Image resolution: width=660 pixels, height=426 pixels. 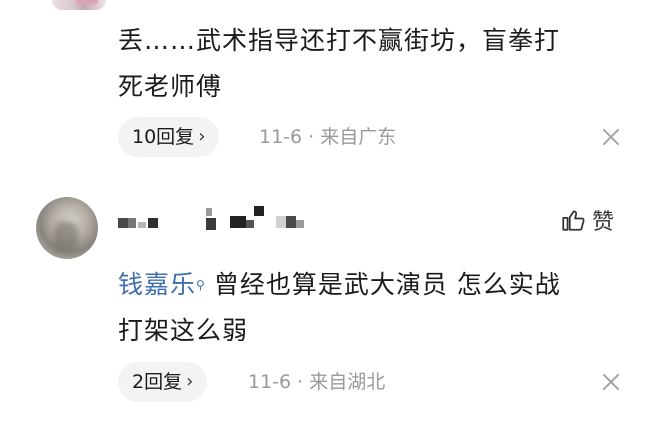 What do you see at coordinates (183, 330) in the screenshot?
I see `comment-2-line-2: 打架这么弱` at bounding box center [183, 330].